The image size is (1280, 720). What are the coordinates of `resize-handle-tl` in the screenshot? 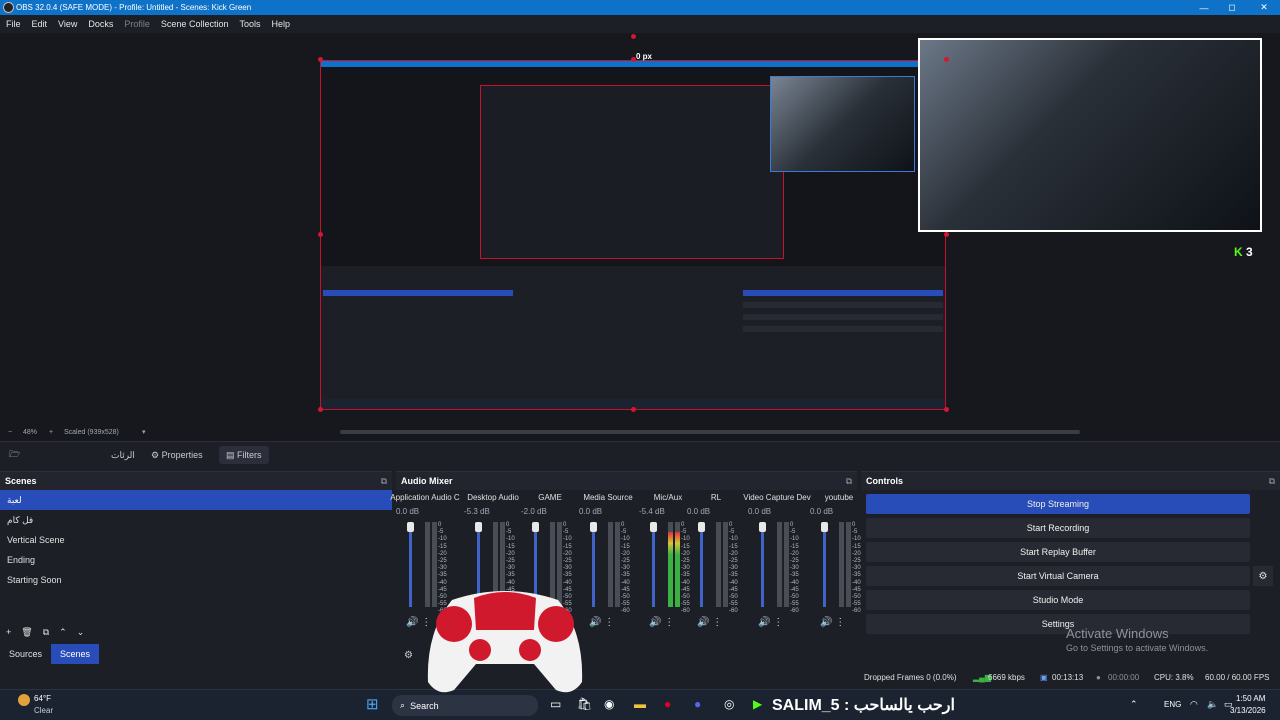 It's located at (320, 59).